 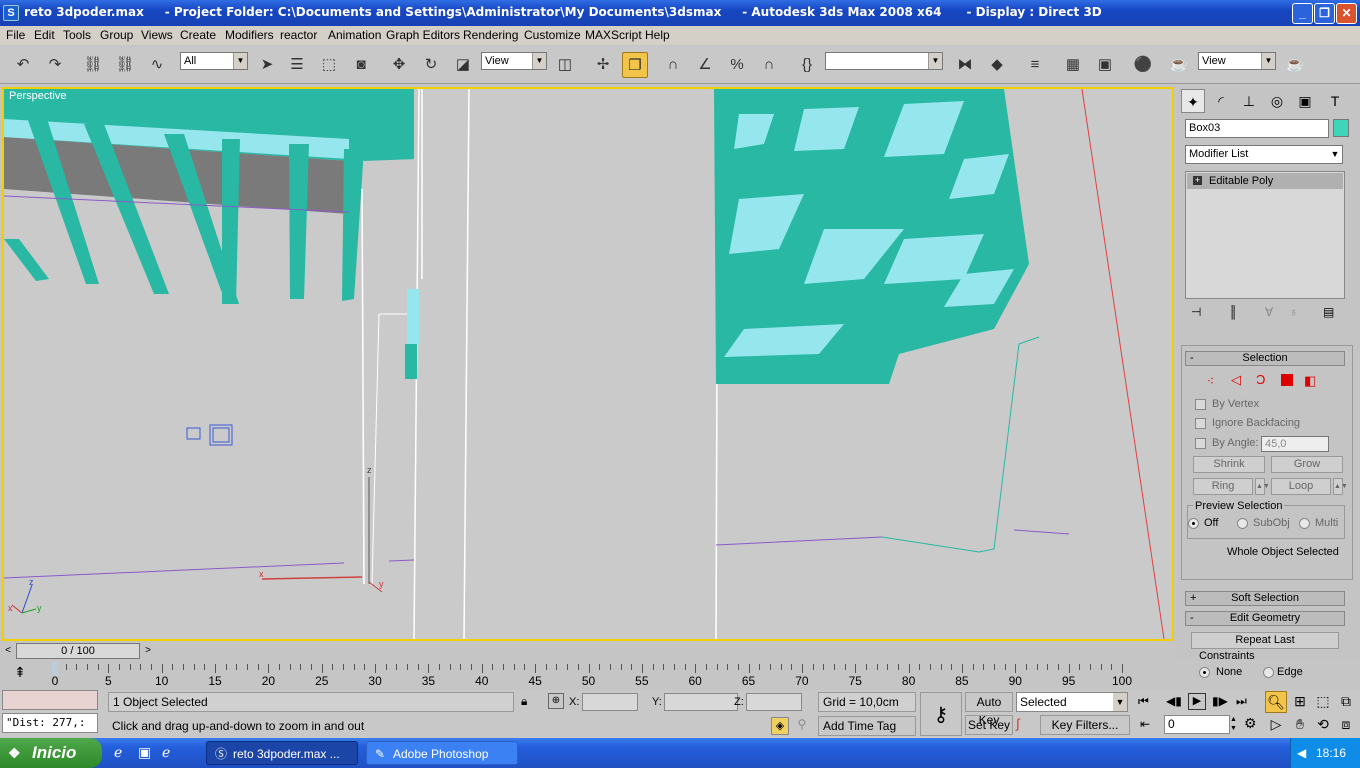 What do you see at coordinates (23, 65) in the screenshot?
I see `undo-icon: ↶` at bounding box center [23, 65].